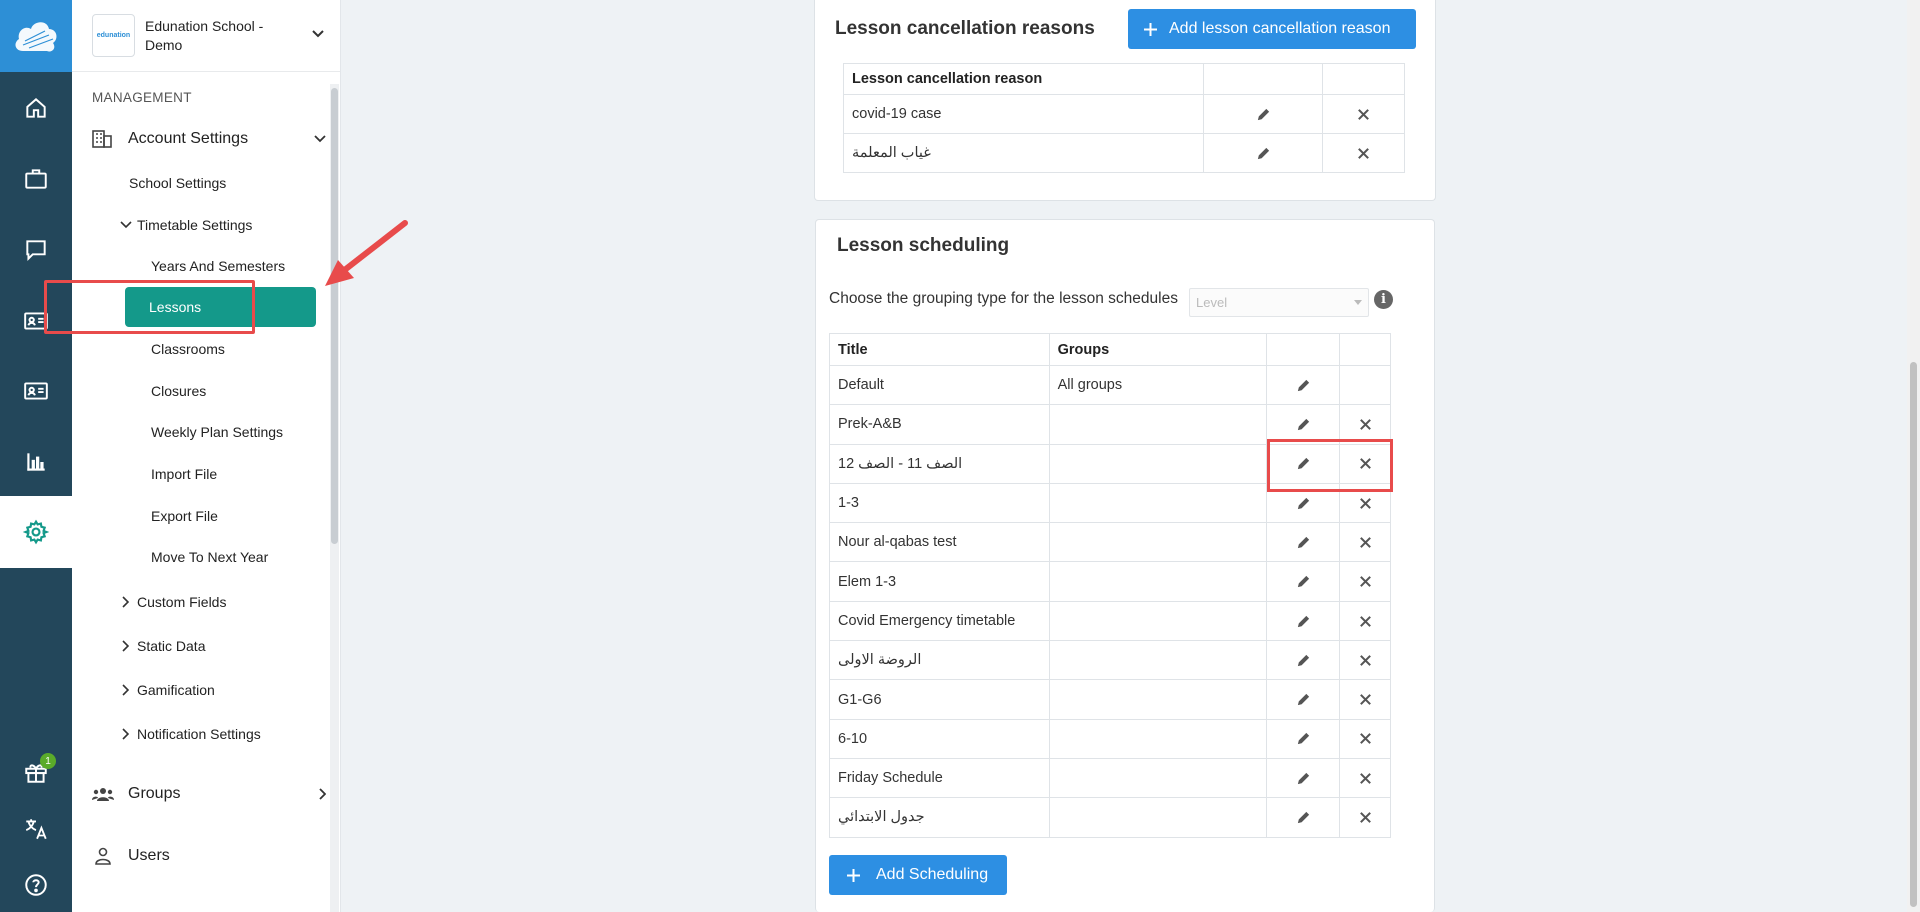 The height and width of the screenshot is (912, 1920). I want to click on sidebar-item-label: Static Data, so click(171, 646).